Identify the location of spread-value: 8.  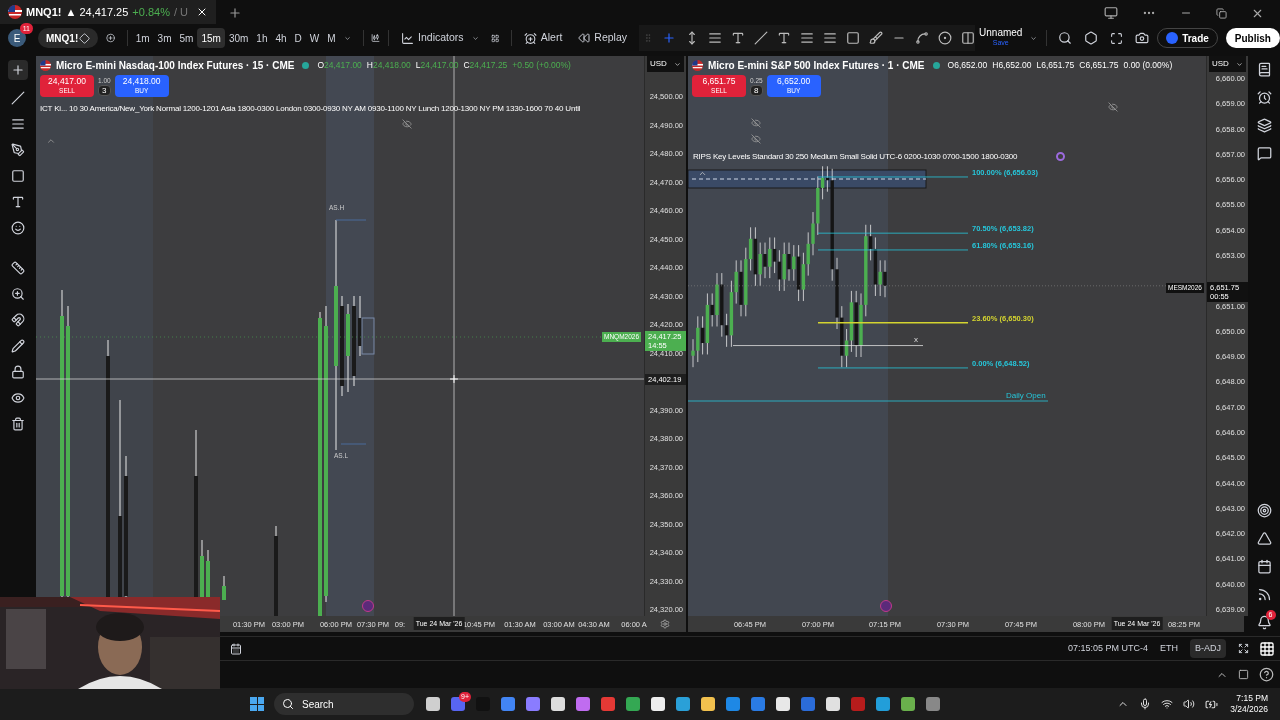
(756, 90).